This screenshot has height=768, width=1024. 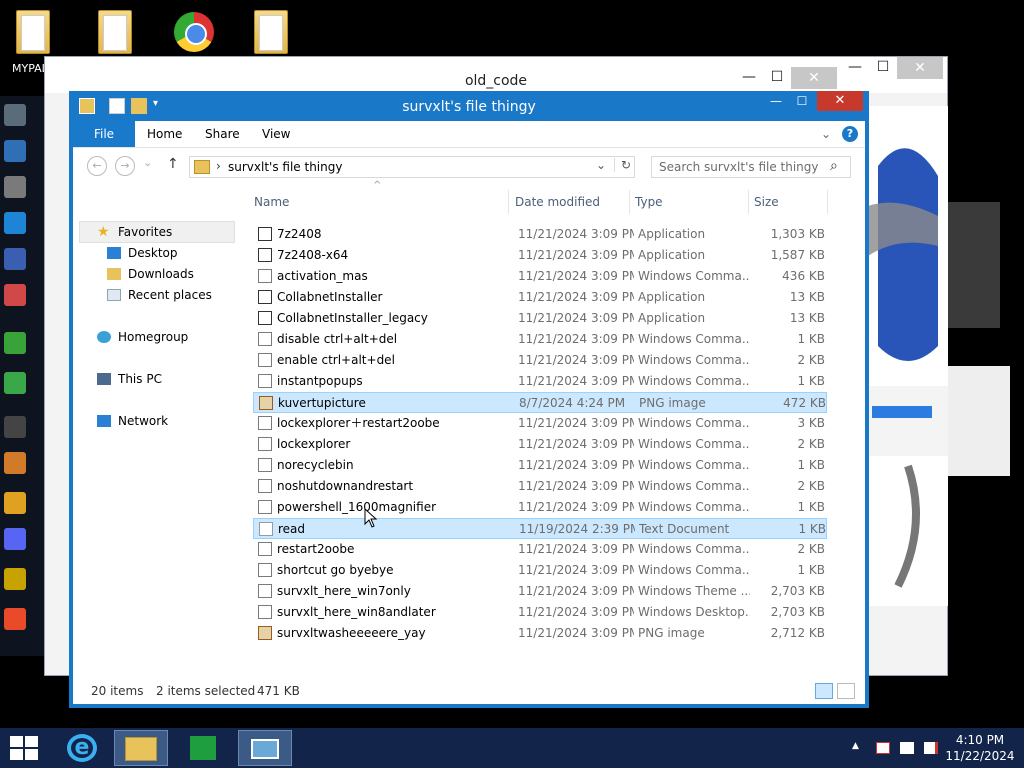 What do you see at coordinates (601, 165) in the screenshot?
I see `address-dropdown-button: ⌄` at bounding box center [601, 165].